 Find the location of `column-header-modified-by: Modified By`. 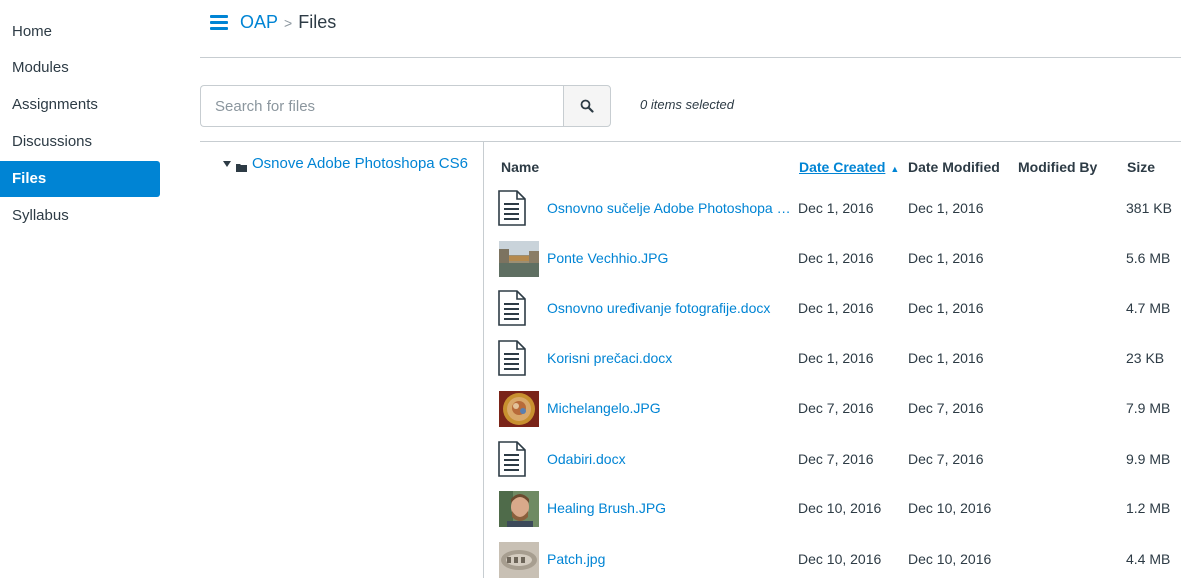

column-header-modified-by: Modified By is located at coordinates (1057, 167).